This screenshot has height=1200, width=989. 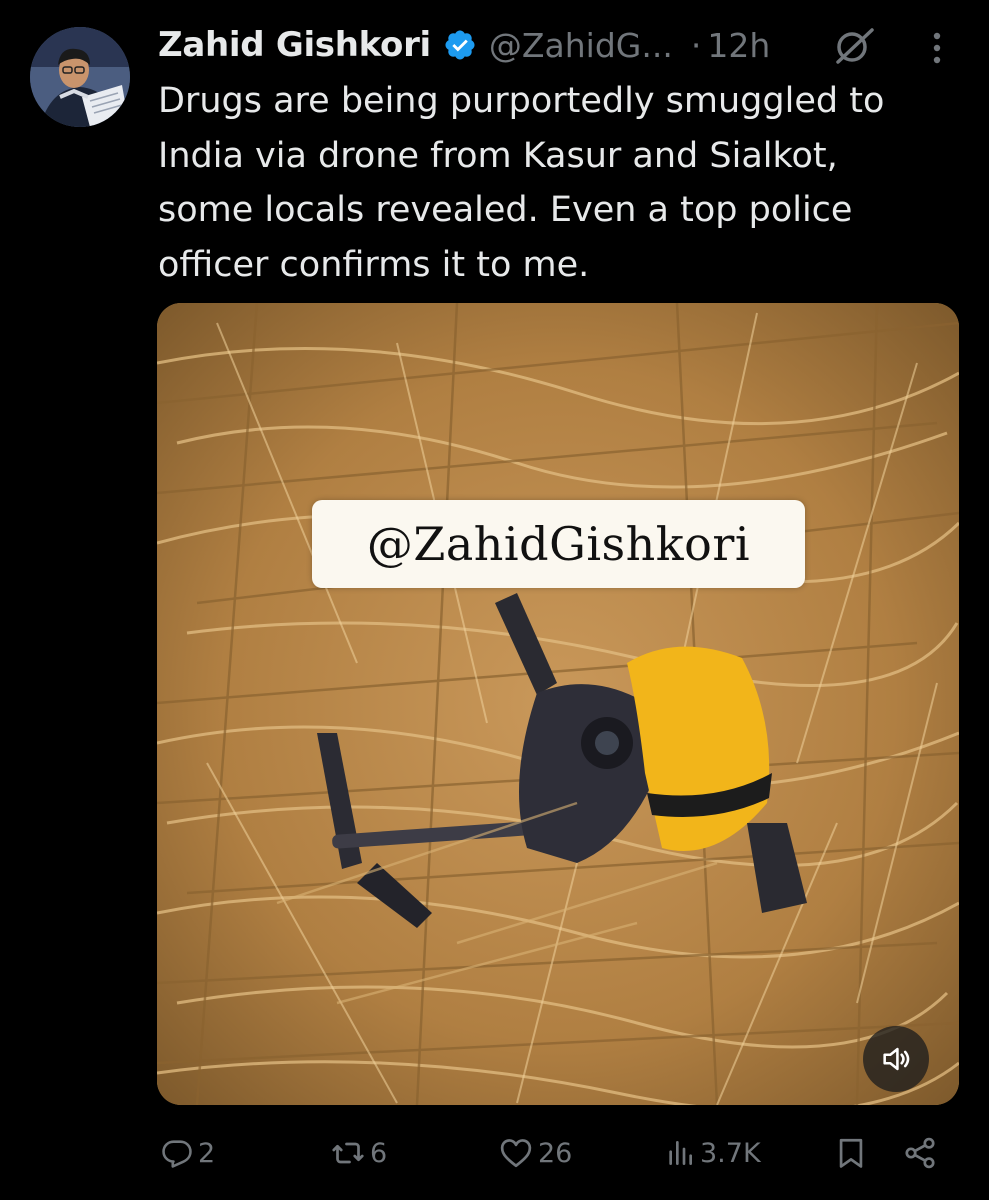 I want to click on tweet-text-line: officer confirms it to me., so click(x=374, y=264).